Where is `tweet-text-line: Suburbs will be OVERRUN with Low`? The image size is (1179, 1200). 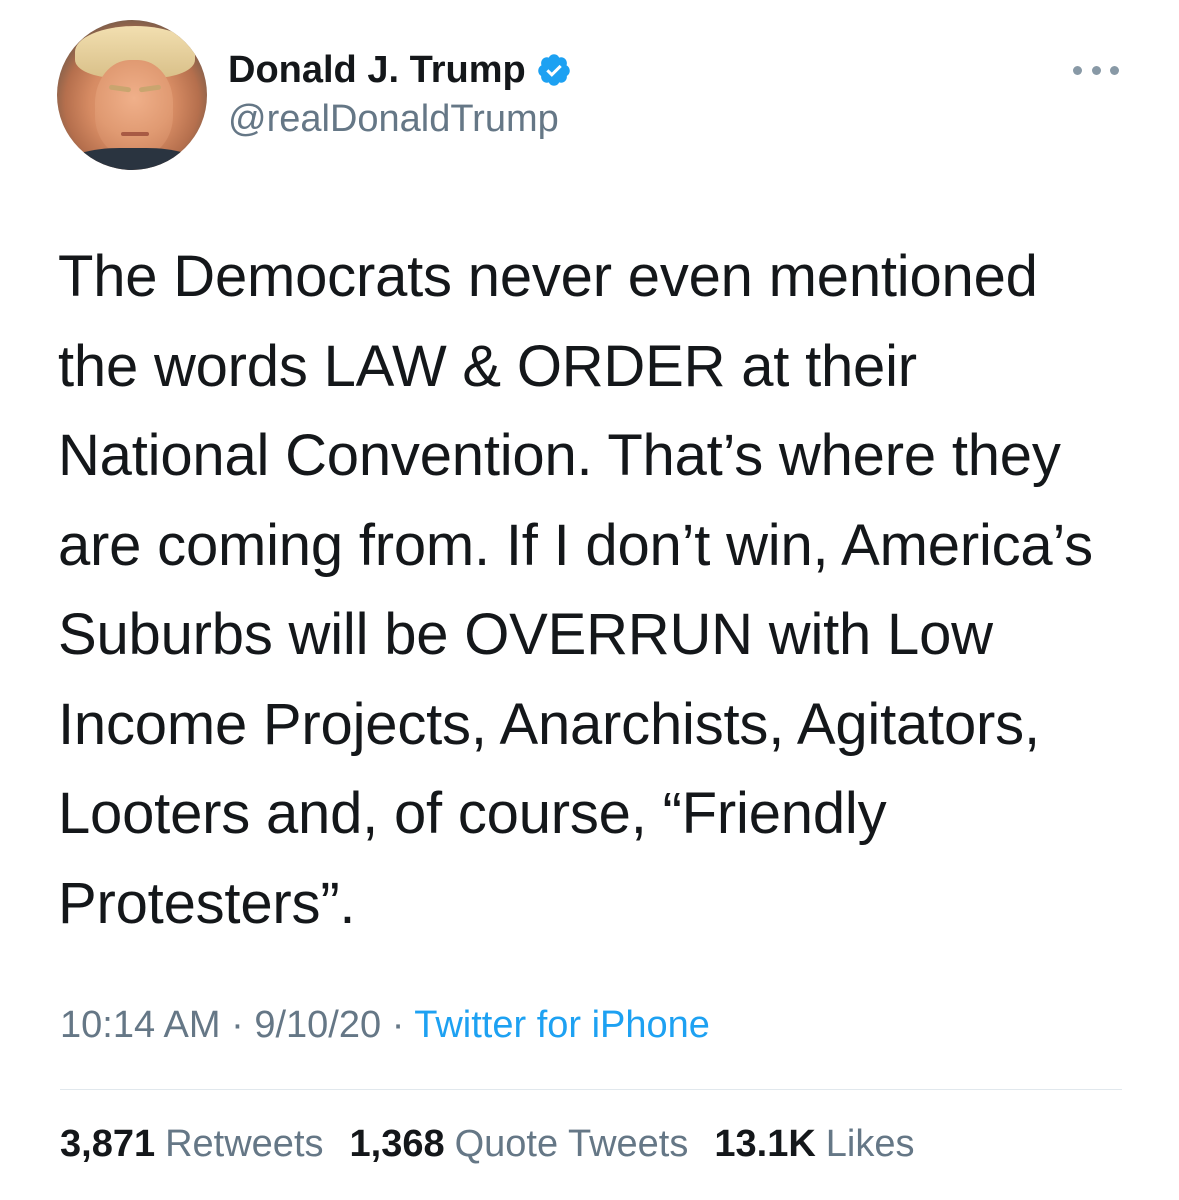
tweet-text-line: Suburbs will be OVERRUN with Low is located at coordinates (525, 634).